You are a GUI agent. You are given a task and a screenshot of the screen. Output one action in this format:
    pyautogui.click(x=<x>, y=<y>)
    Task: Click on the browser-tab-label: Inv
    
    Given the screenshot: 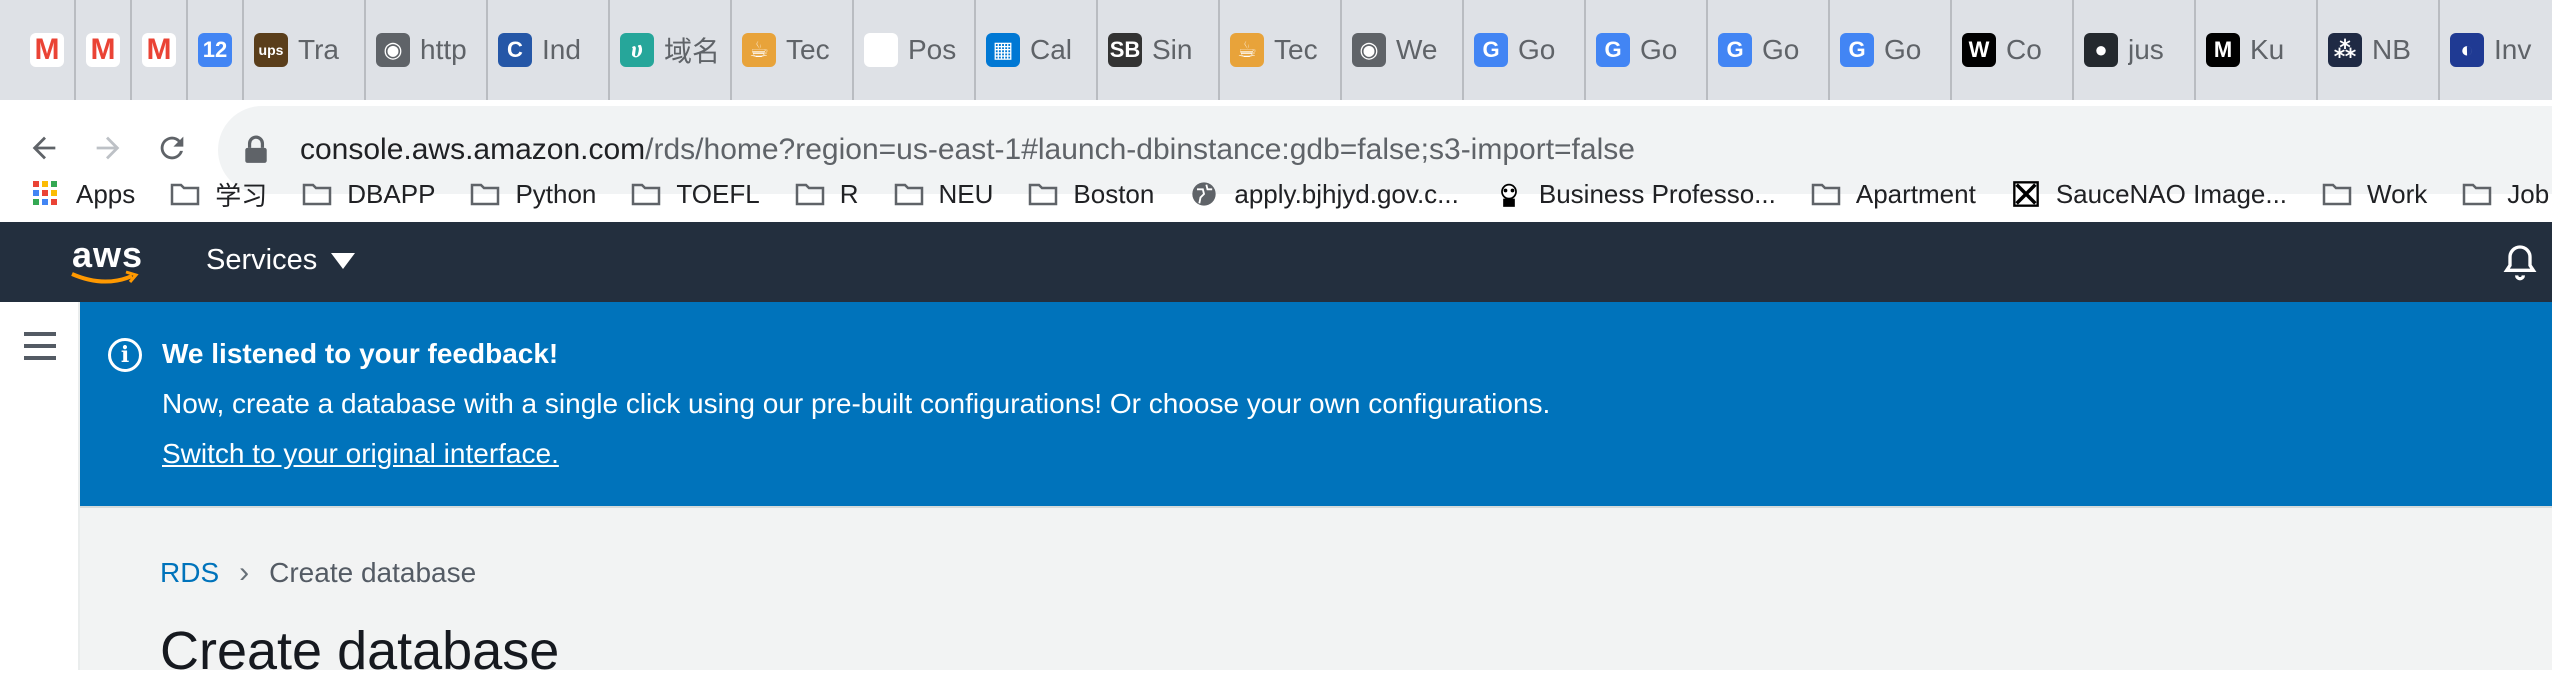 What is the action you would take?
    pyautogui.click(x=2513, y=49)
    